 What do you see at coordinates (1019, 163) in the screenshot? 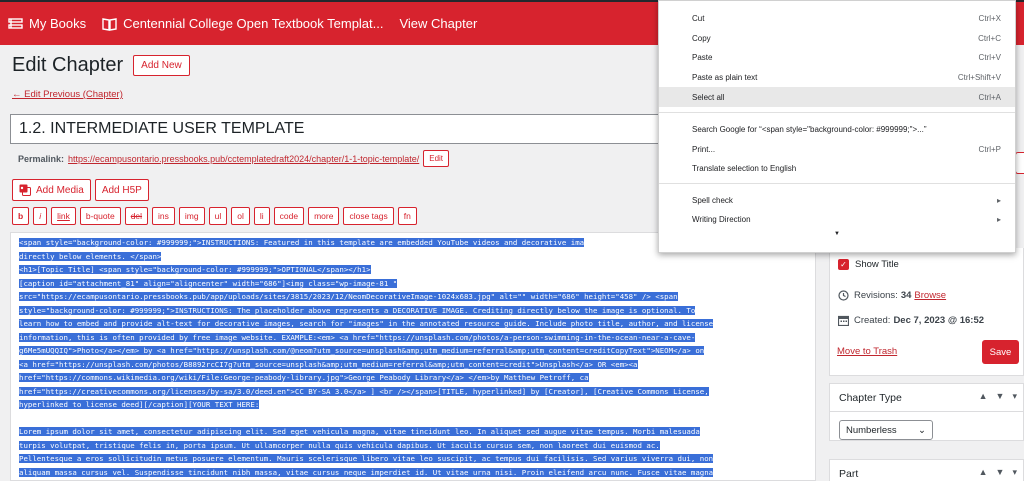
I see `publish-button-edge` at bounding box center [1019, 163].